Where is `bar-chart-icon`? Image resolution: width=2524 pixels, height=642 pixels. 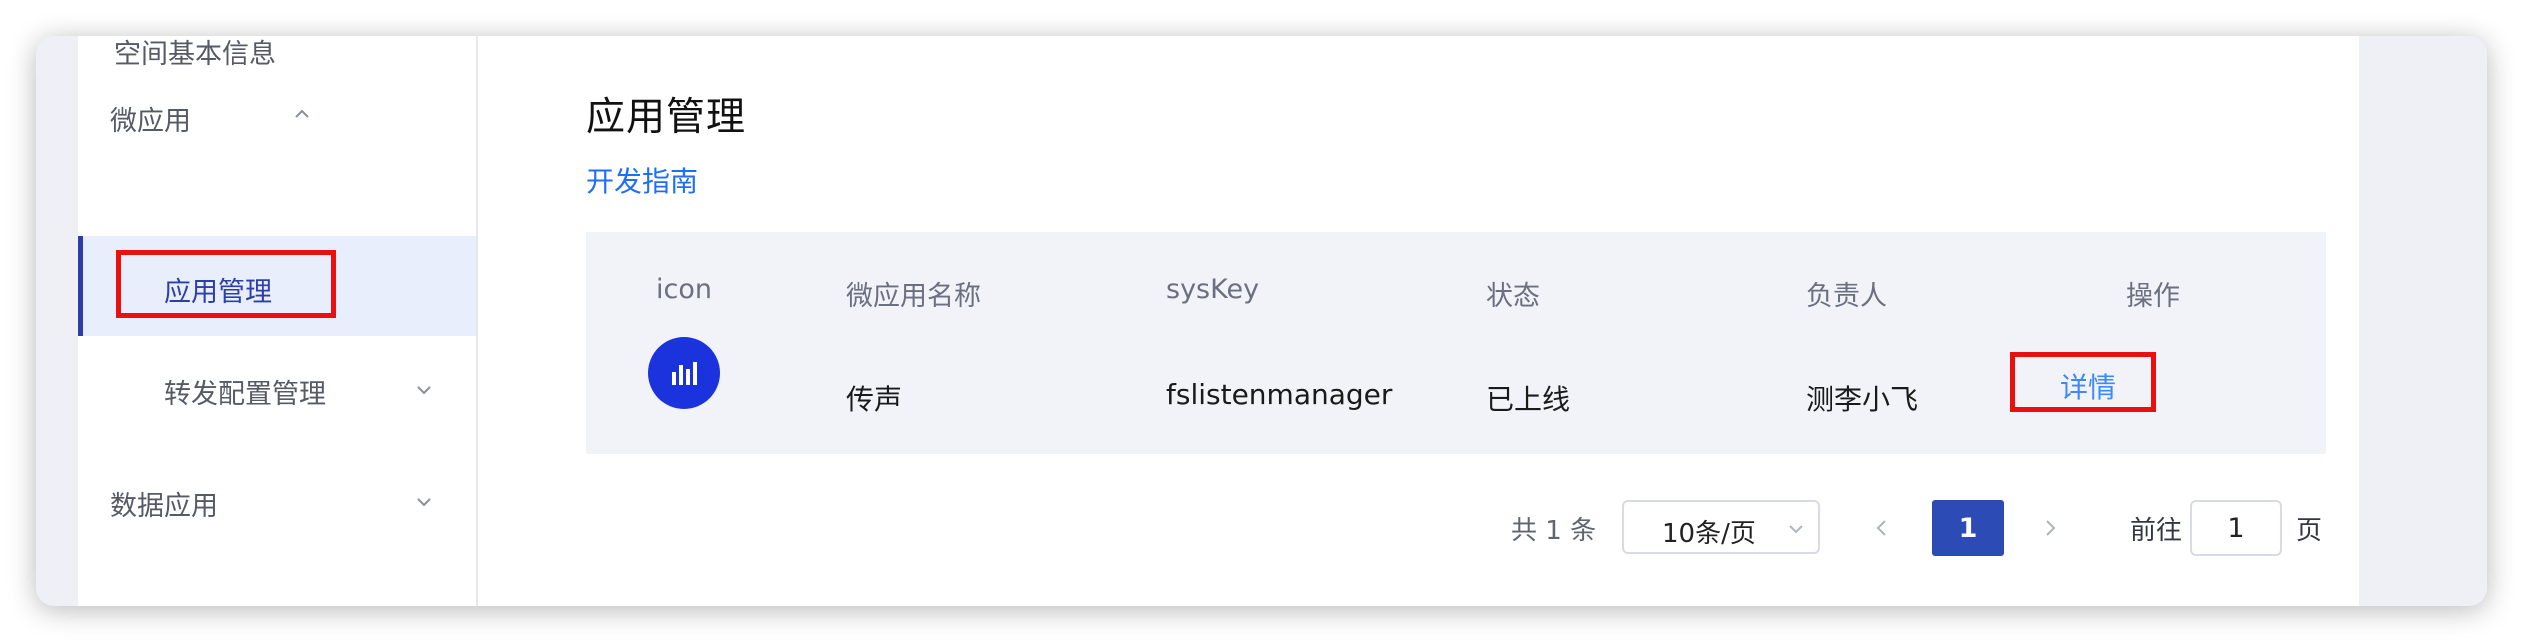 bar-chart-icon is located at coordinates (684, 373).